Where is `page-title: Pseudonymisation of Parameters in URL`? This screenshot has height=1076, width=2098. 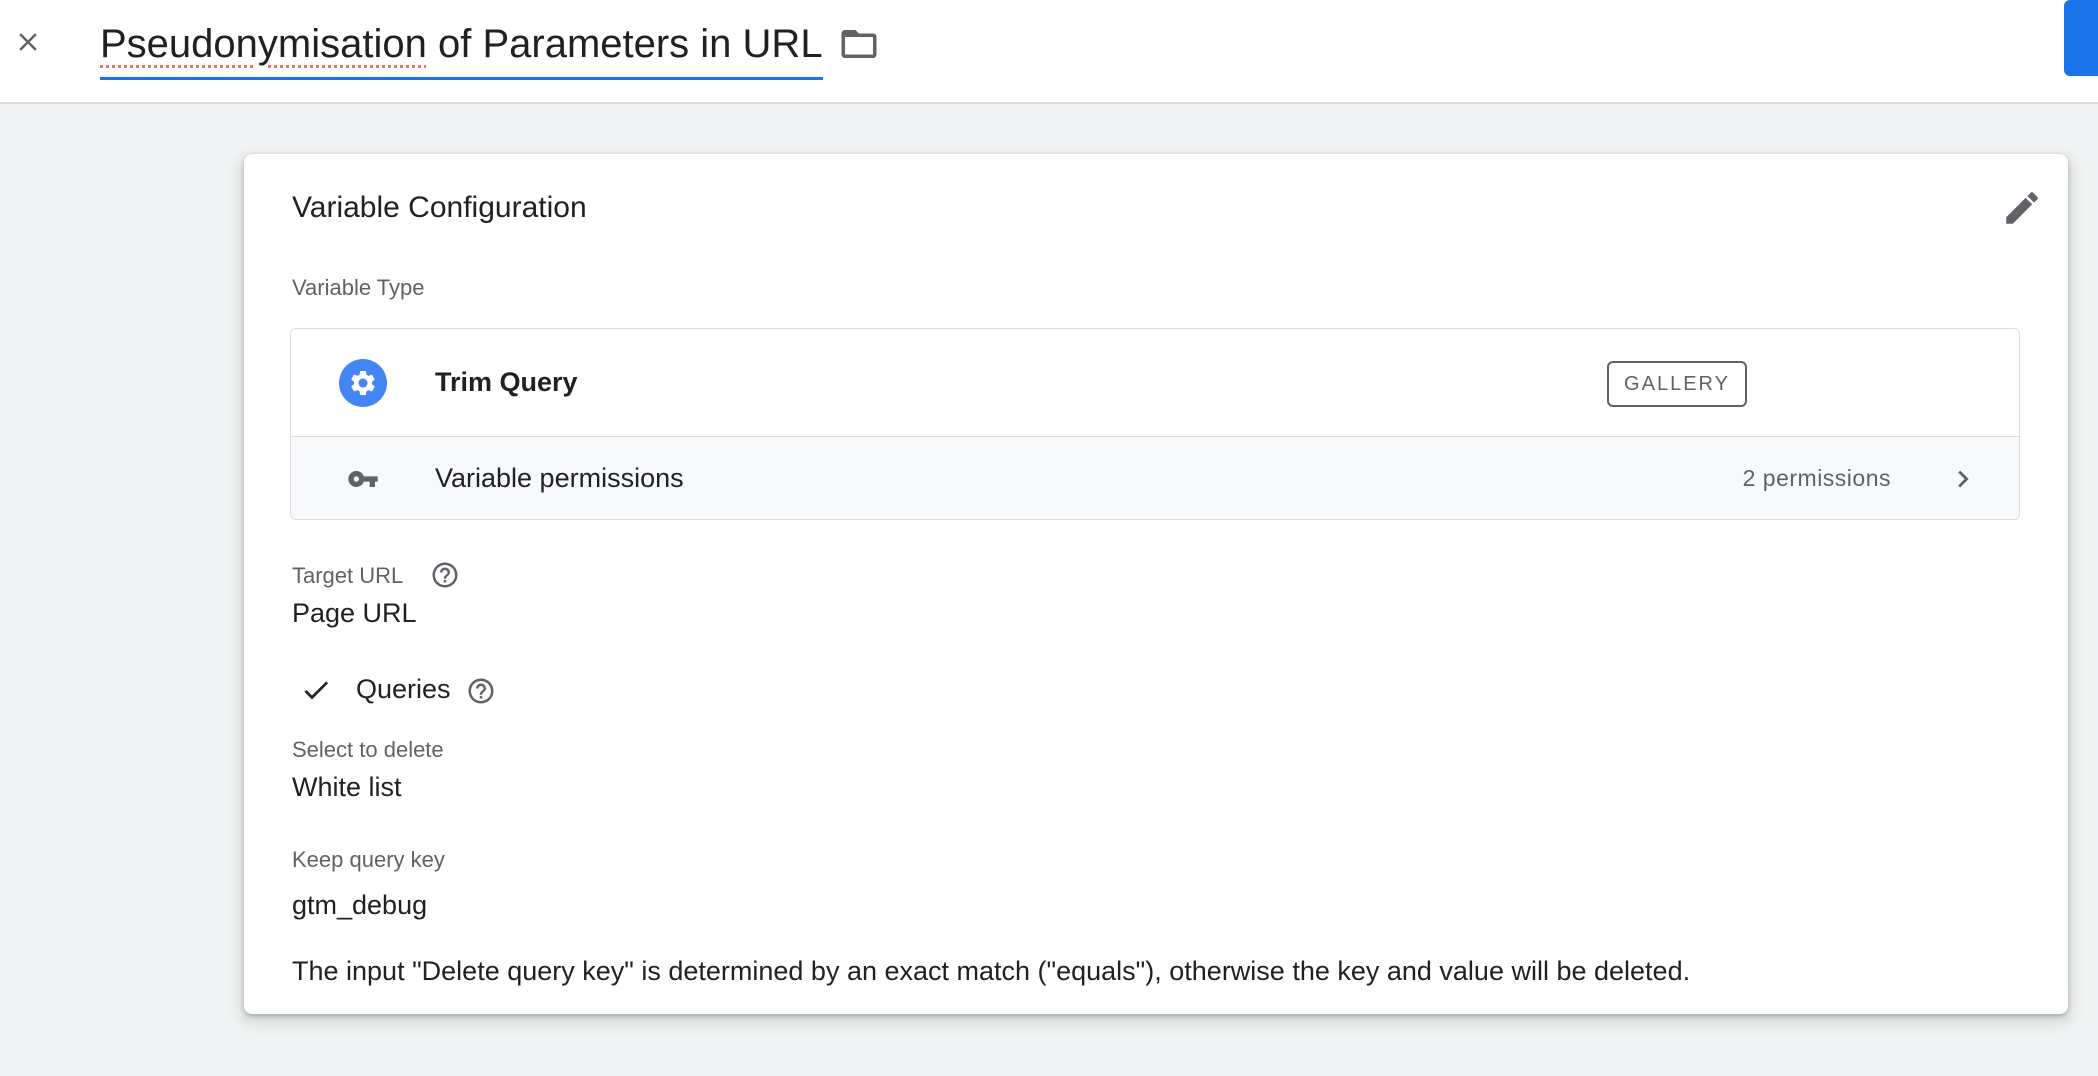 page-title: Pseudonymisation of Parameters in URL is located at coordinates (461, 44).